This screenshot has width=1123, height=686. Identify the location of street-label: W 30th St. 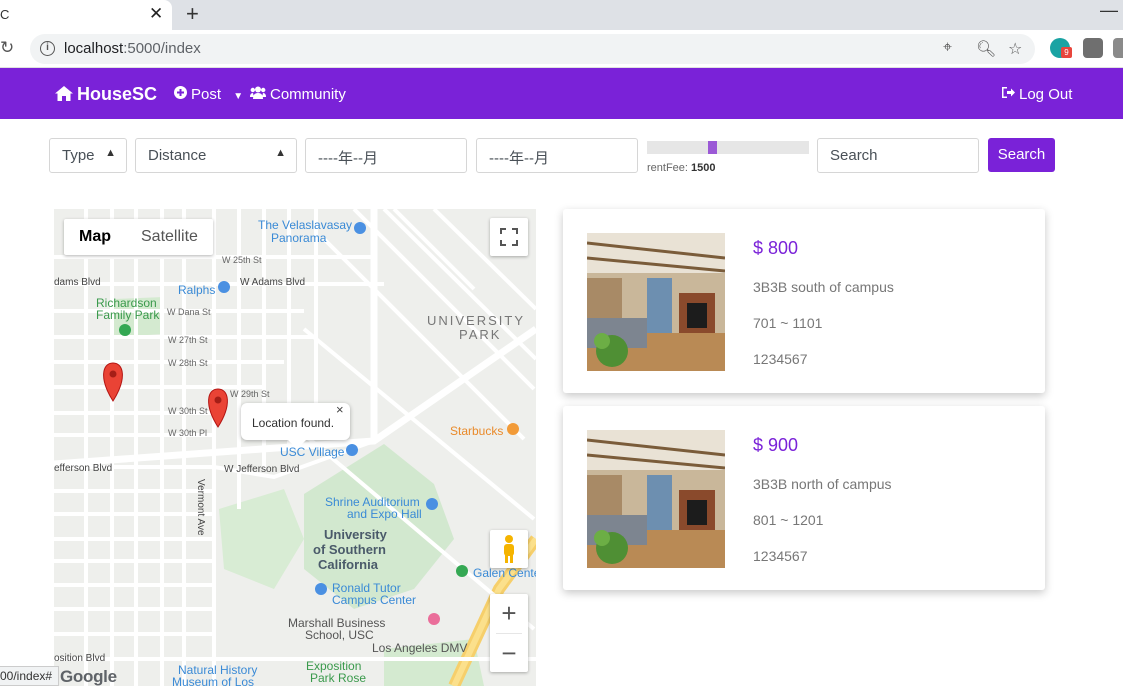
(188, 411).